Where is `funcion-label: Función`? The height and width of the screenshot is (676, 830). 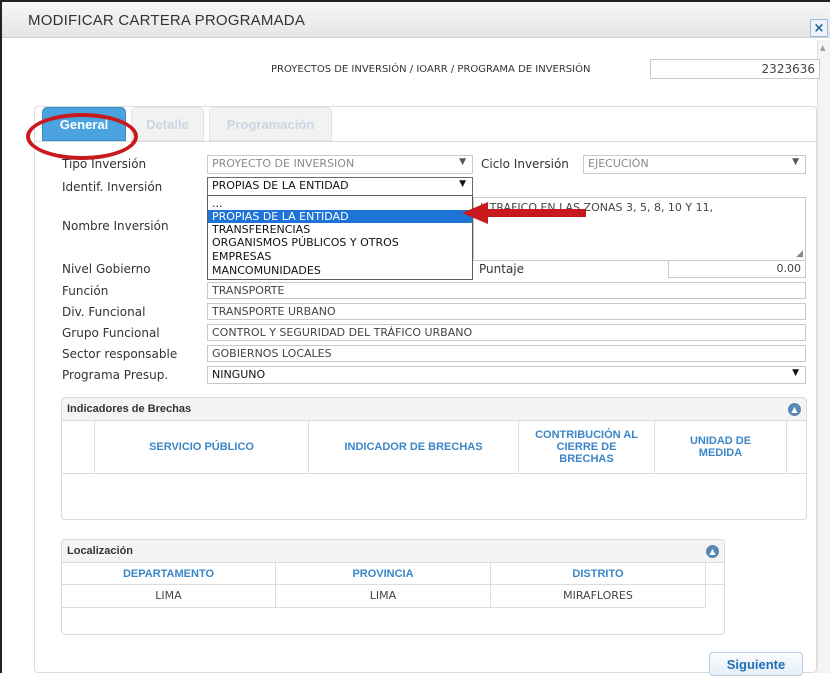
funcion-label: Función is located at coordinates (85, 291).